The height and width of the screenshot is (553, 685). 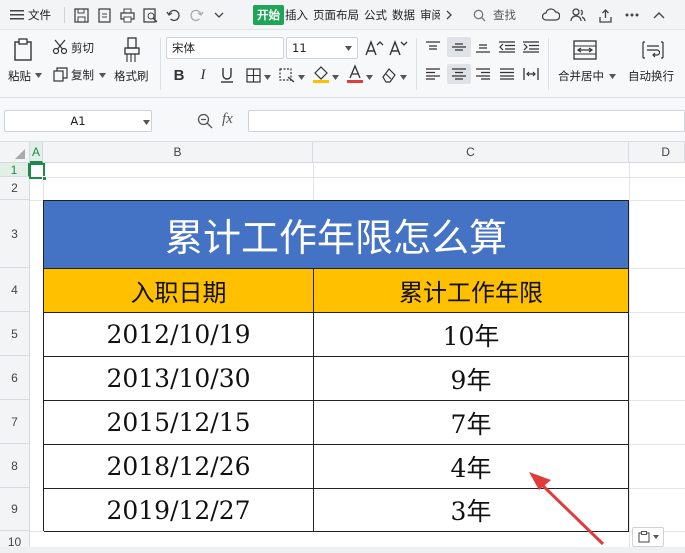 I want to click on more-options-icon, so click(x=632, y=15).